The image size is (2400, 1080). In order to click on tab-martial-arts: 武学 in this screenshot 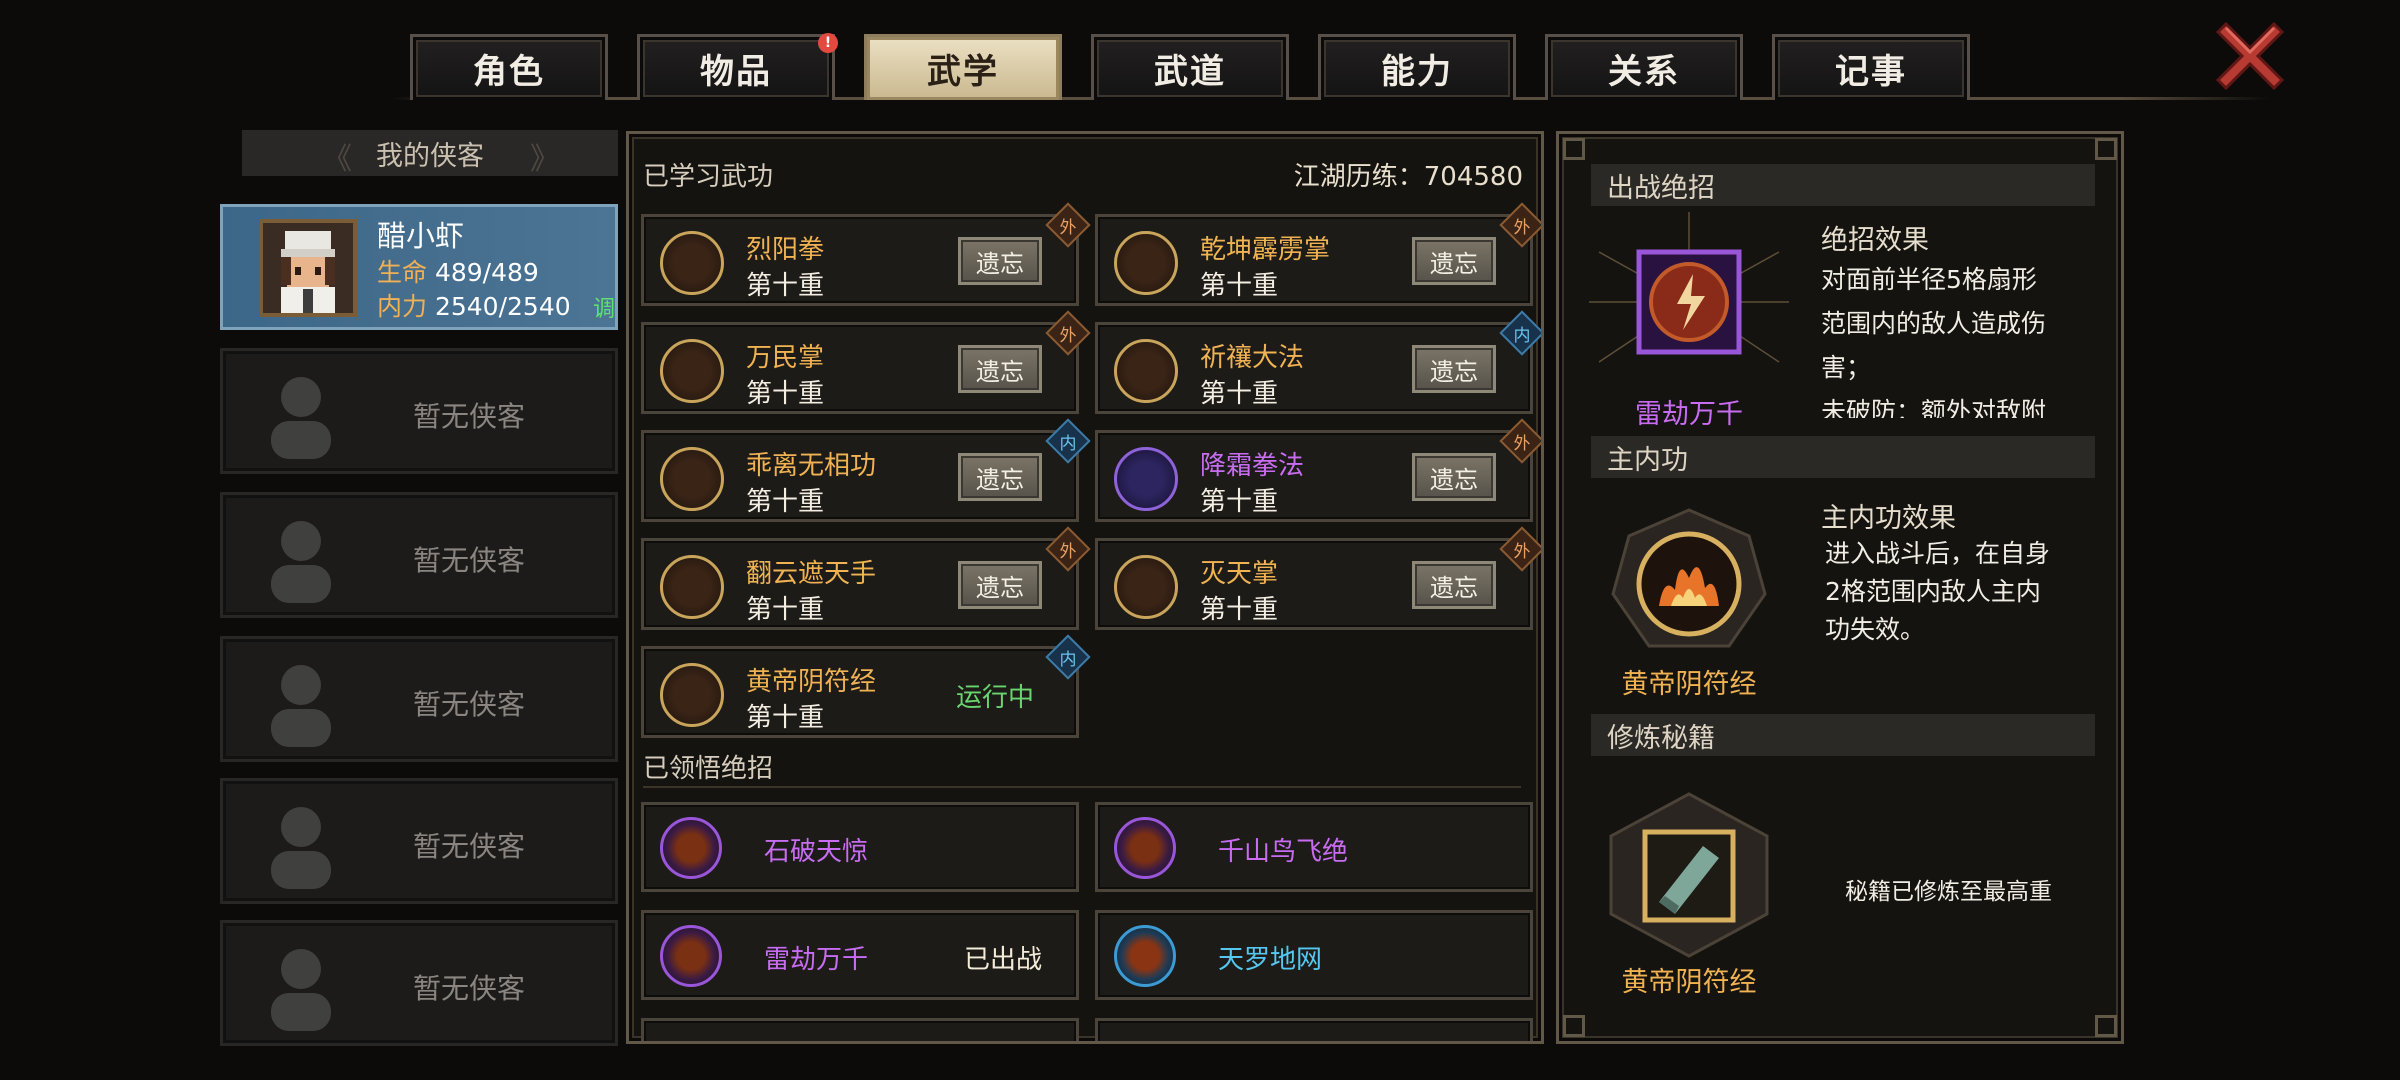, I will do `click(963, 67)`.